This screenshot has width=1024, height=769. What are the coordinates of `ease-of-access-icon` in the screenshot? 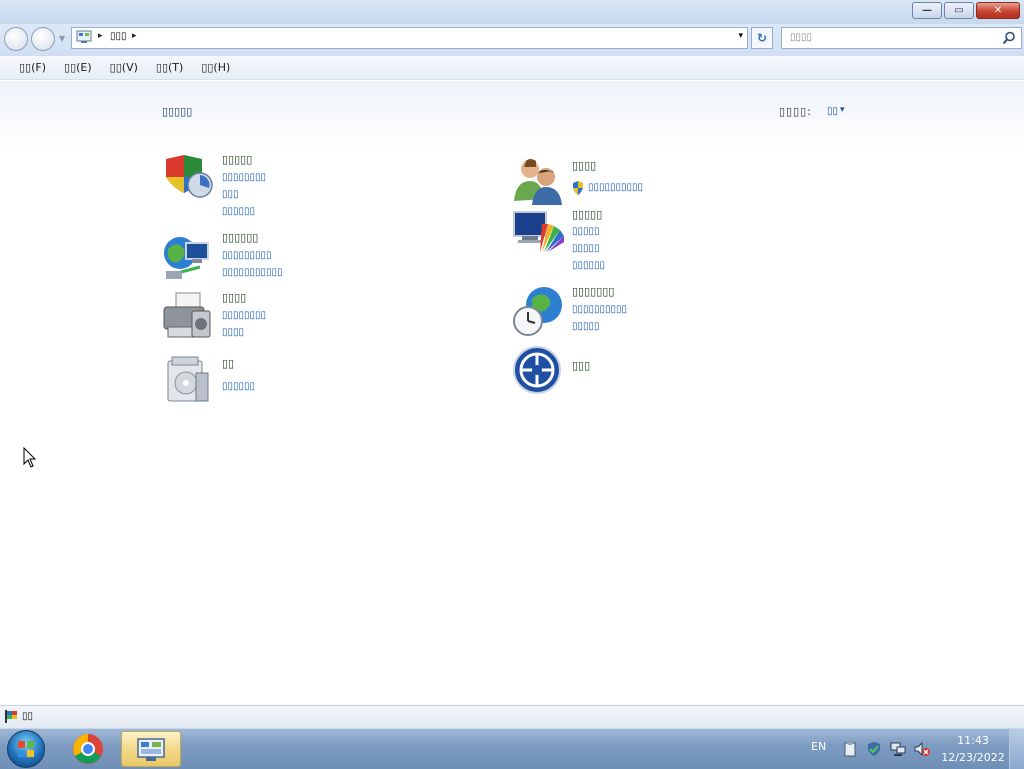 It's located at (538, 371).